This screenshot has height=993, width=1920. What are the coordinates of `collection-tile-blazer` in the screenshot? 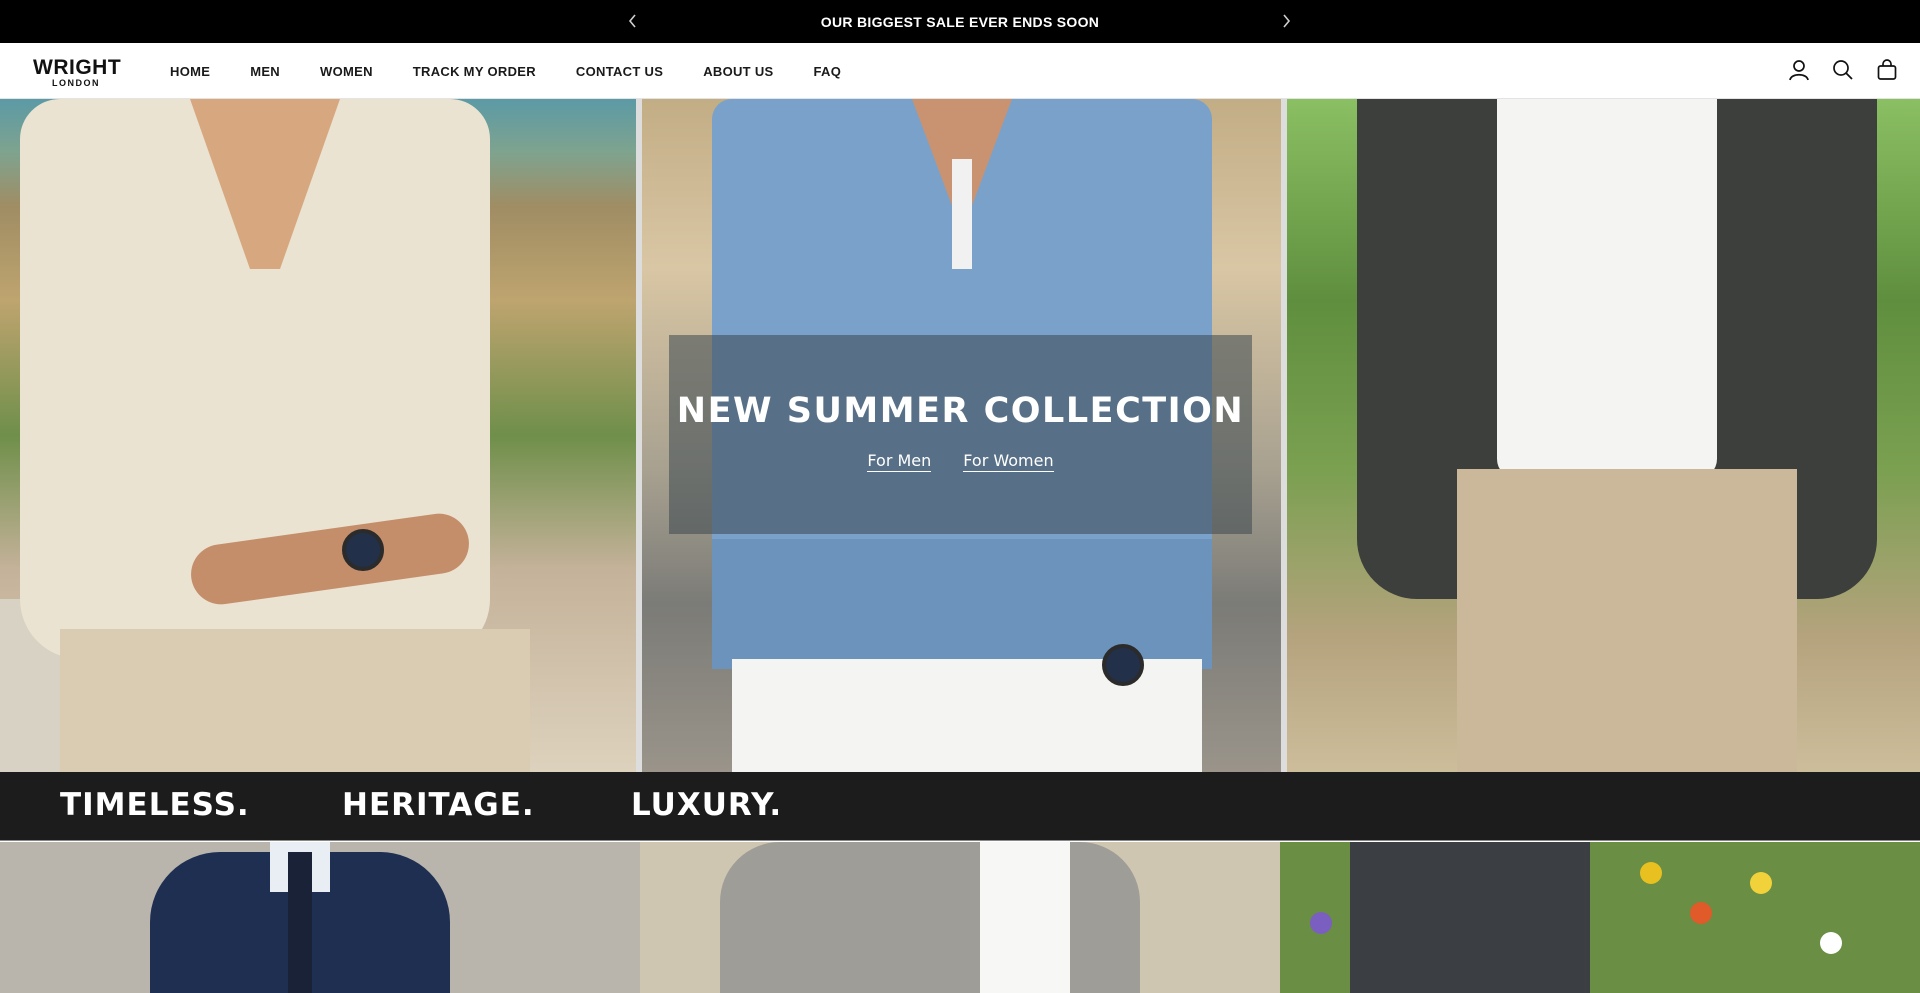 It's located at (960, 917).